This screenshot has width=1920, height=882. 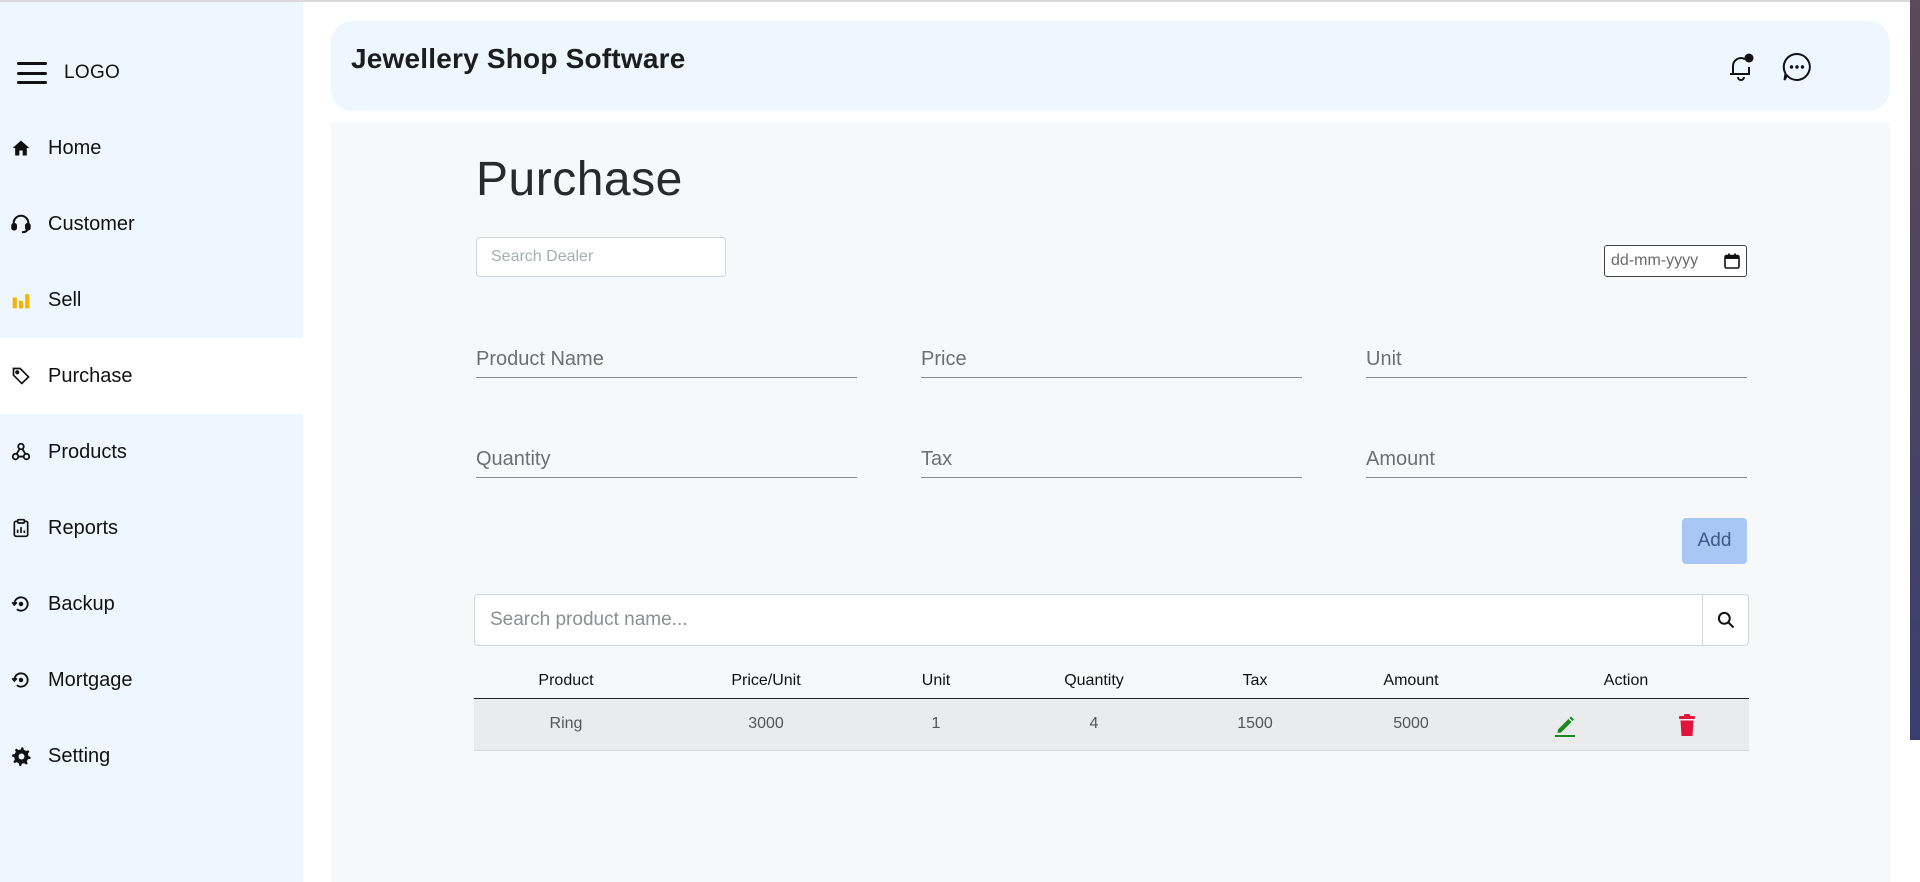 I want to click on amount-field: Amount, so click(x=1556, y=458).